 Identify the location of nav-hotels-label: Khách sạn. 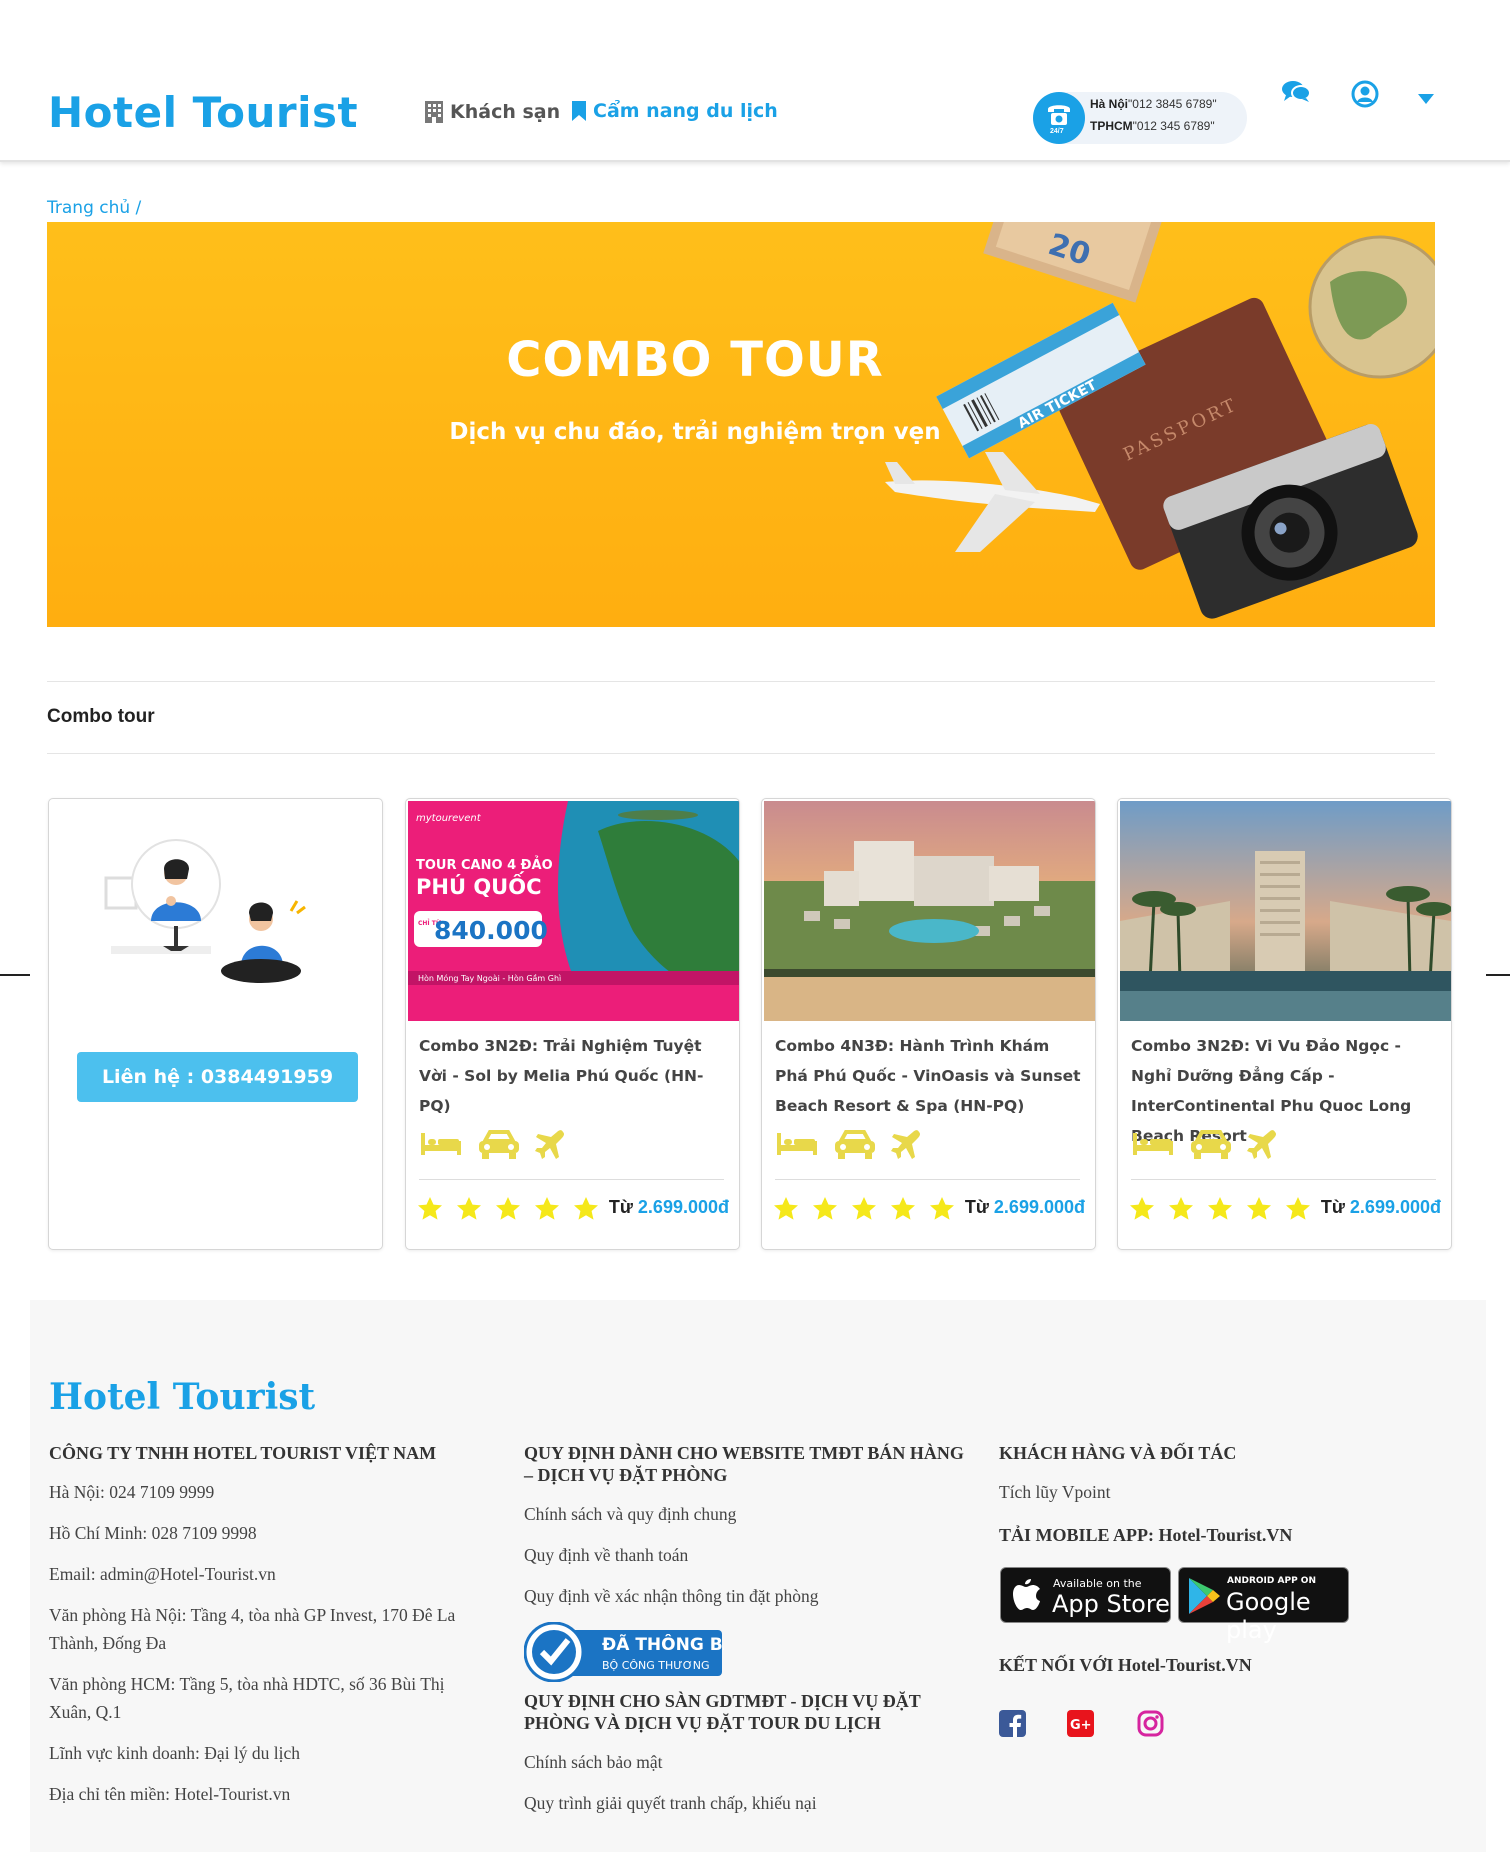
(505, 112).